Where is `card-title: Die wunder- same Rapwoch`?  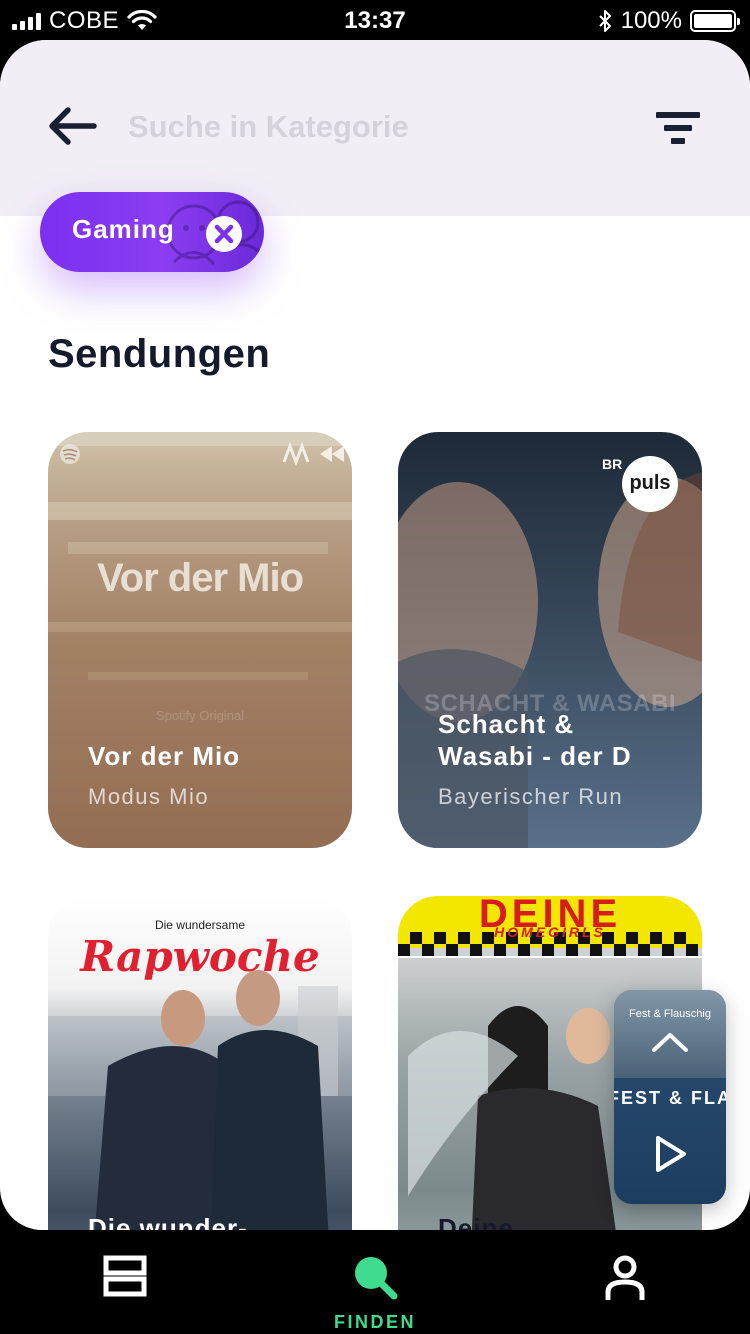 card-title: Die wunder- same Rapwoch is located at coordinates (168, 1221).